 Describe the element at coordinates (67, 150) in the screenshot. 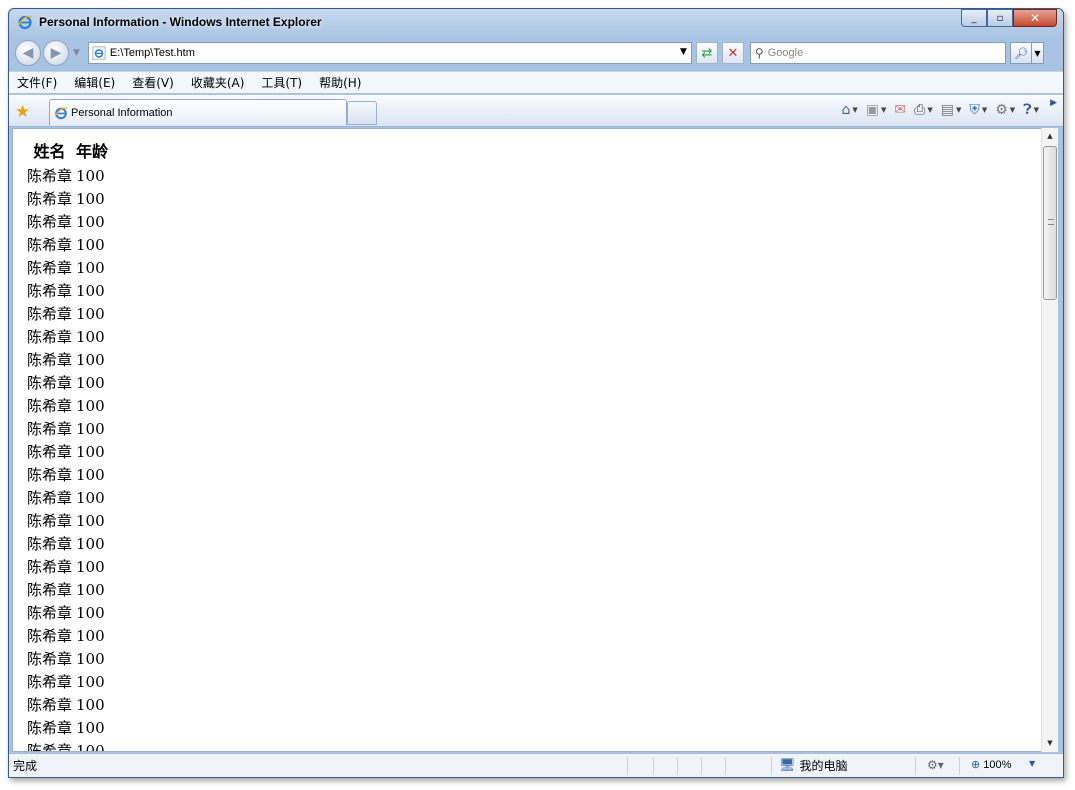

I see `table-header-row: 姓名 年龄` at that location.